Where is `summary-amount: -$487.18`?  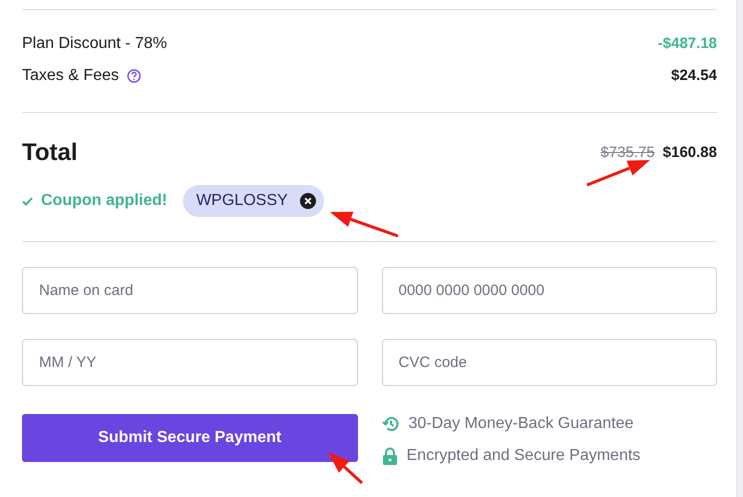
summary-amount: -$487.18 is located at coordinates (687, 43).